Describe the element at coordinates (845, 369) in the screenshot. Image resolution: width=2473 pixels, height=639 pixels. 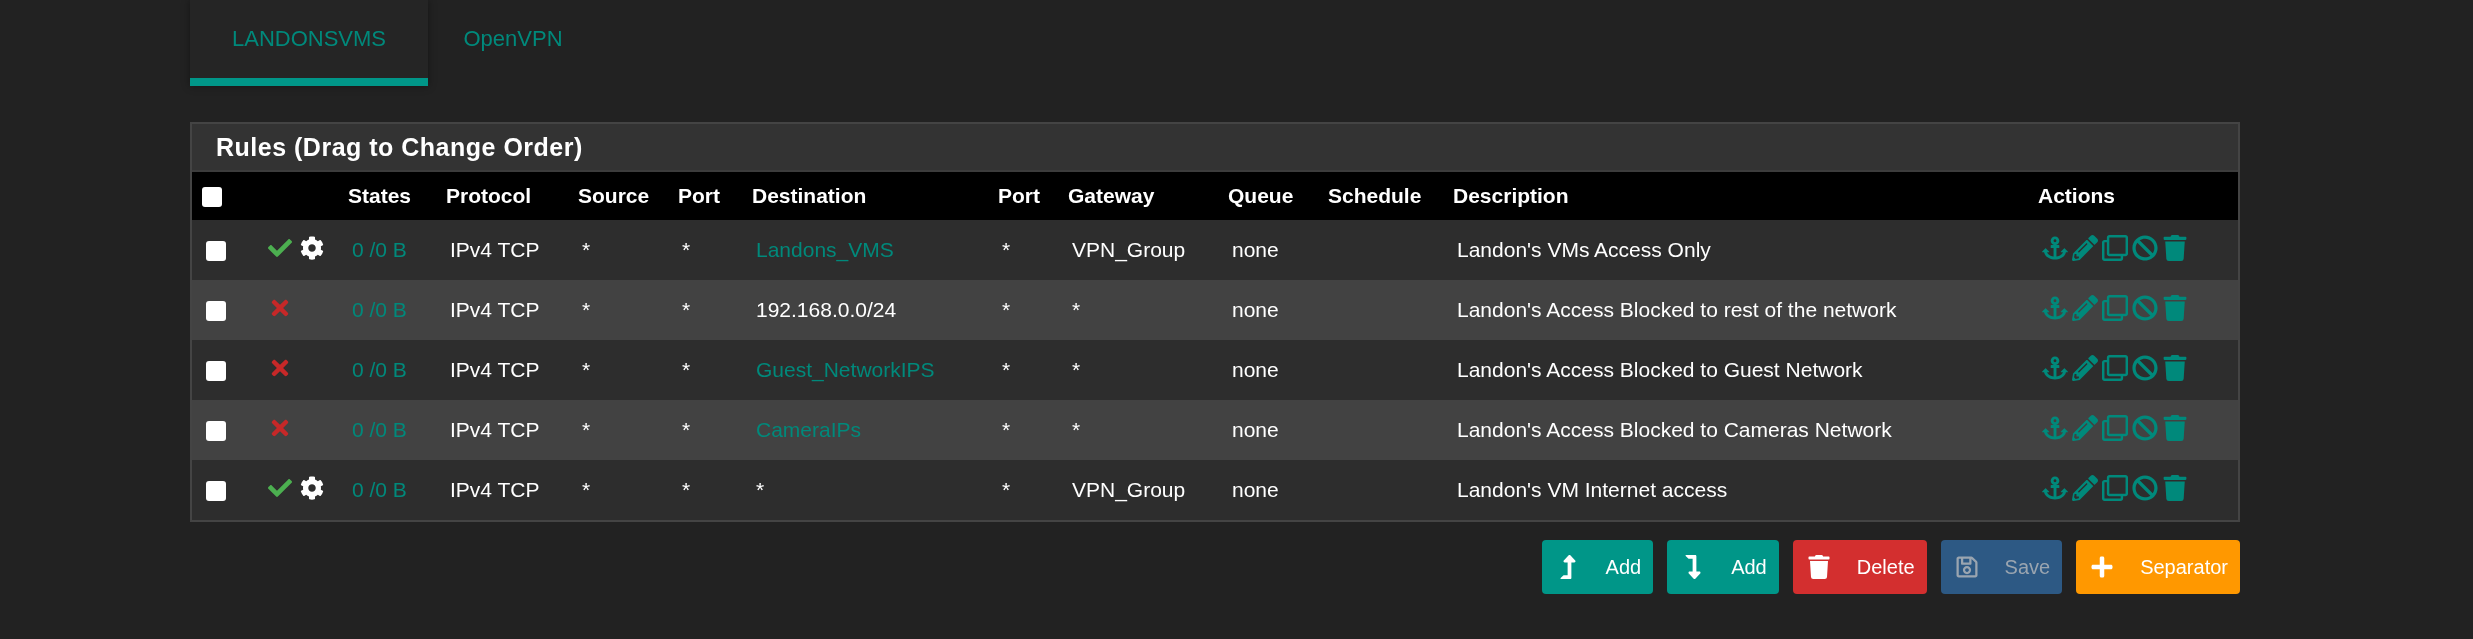
I see `destination-link: Guest_NetworkIPS` at that location.